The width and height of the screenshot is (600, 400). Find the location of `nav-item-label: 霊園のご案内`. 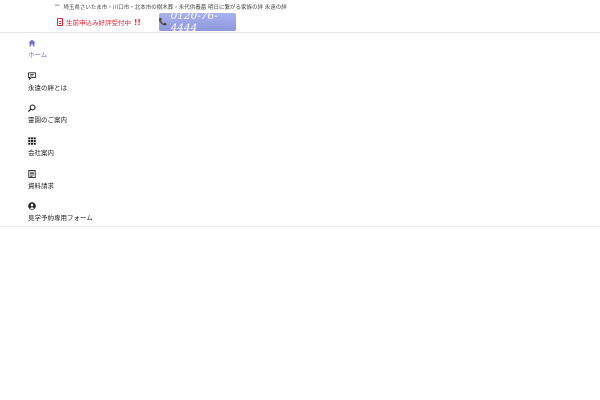

nav-item-label: 霊園のご案内 is located at coordinates (47, 120).